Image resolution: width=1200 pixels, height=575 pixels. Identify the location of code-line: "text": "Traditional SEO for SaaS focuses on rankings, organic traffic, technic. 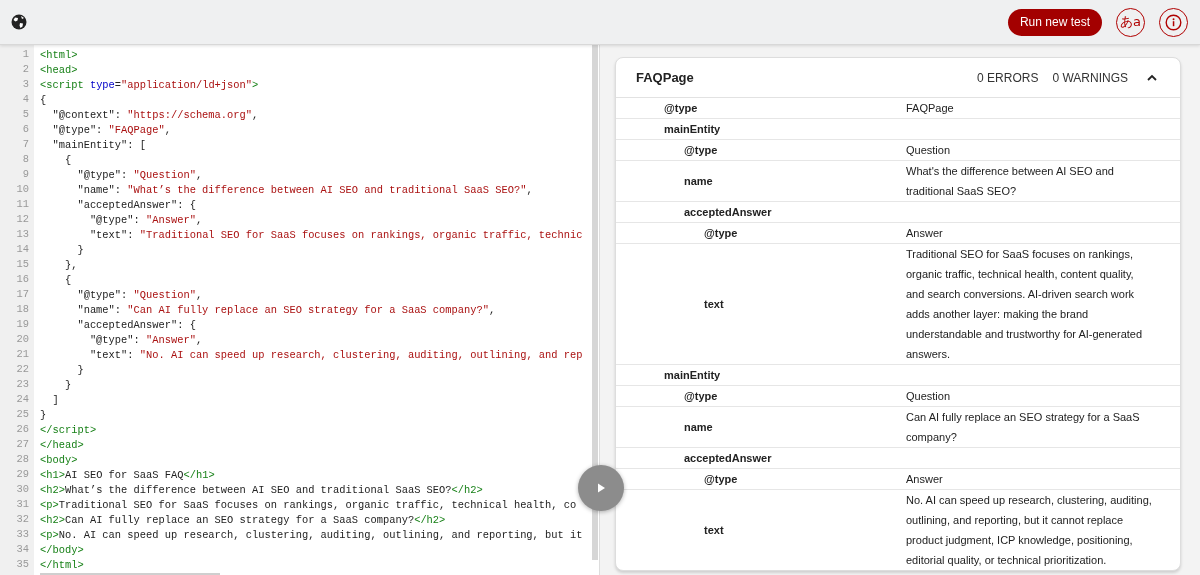
(335, 235).